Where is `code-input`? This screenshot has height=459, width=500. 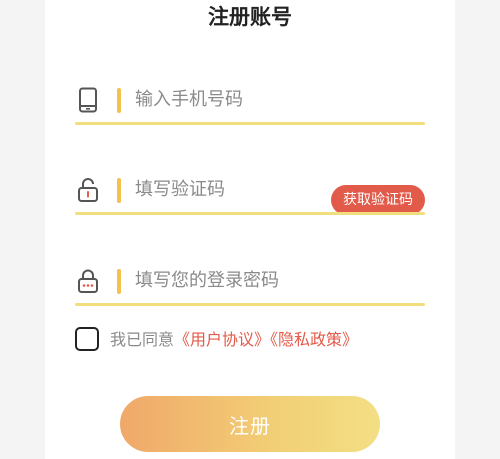 code-input is located at coordinates (215, 189).